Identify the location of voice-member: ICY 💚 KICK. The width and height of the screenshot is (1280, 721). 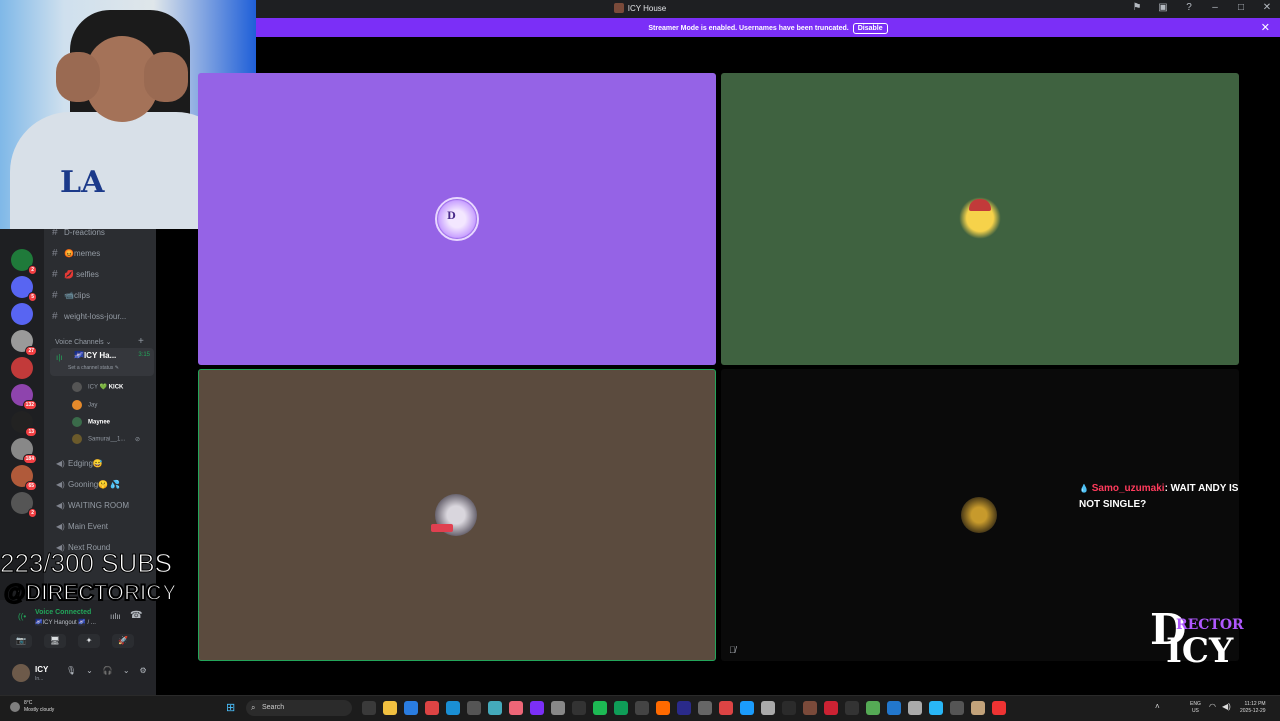
(97, 387).